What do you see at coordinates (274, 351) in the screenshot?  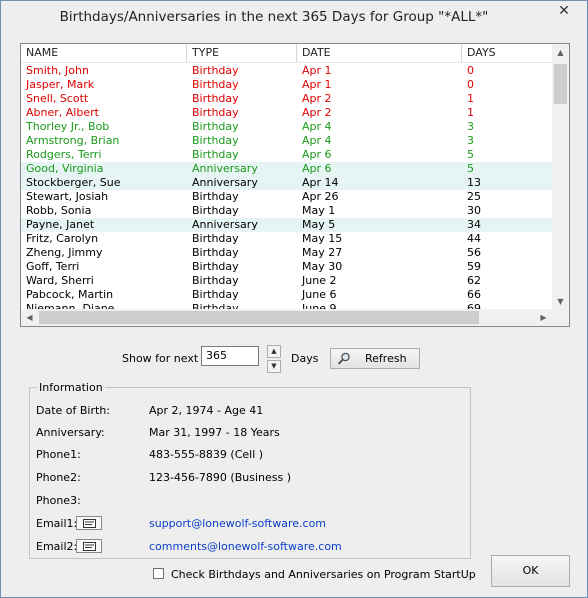 I see `spin-up-icon: ▲` at bounding box center [274, 351].